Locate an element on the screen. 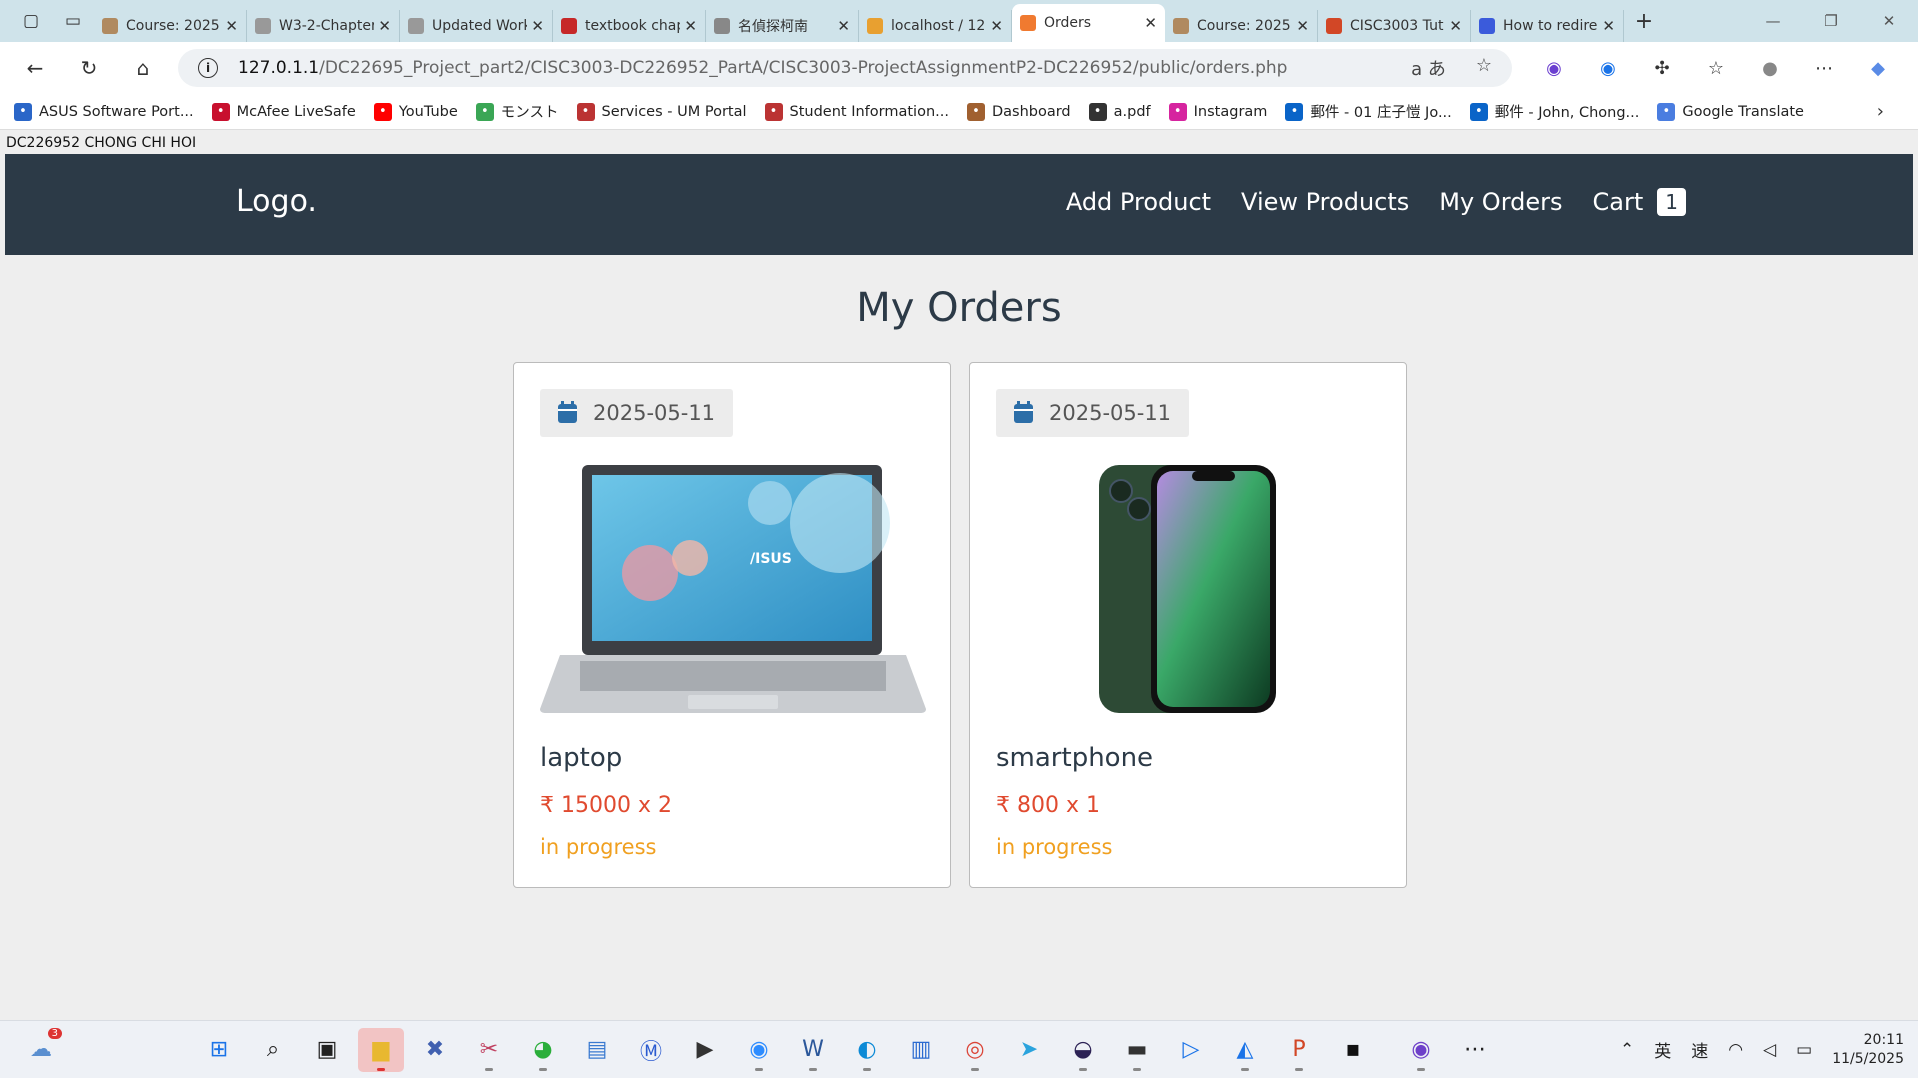 The width and height of the screenshot is (1918, 1078). terminal-icon: ▬ is located at coordinates (1137, 1050).